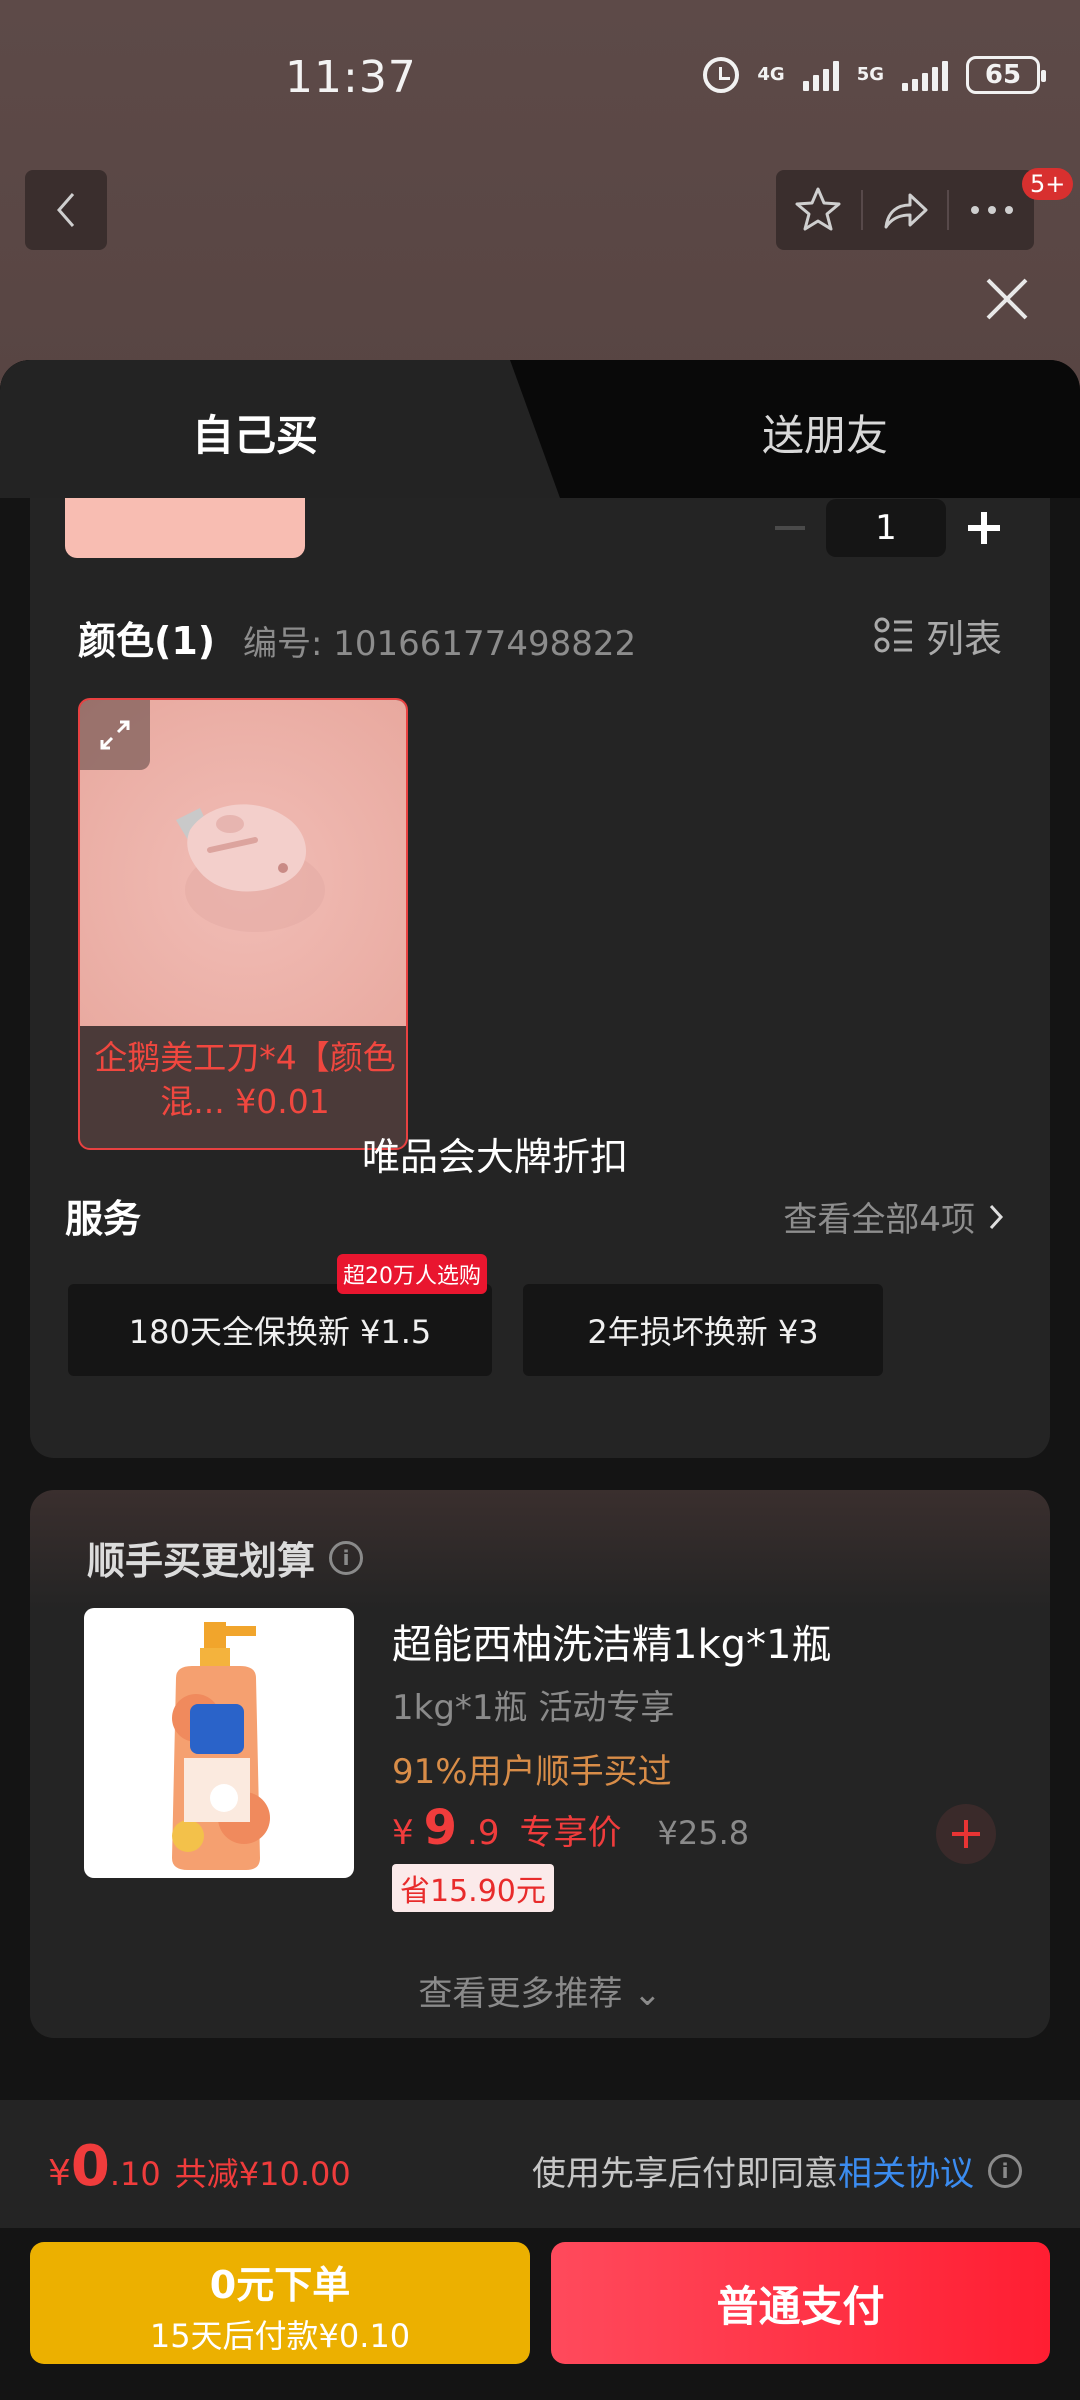 The image size is (1080, 2400). Describe the element at coordinates (243, 924) in the screenshot. I see `sku-option-card: 企鹅美工刀*4【颜色混... ¥0.01` at that location.